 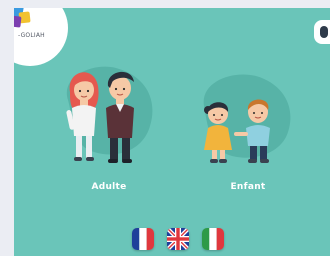 I want to click on menu-icon, so click(x=324, y=32).